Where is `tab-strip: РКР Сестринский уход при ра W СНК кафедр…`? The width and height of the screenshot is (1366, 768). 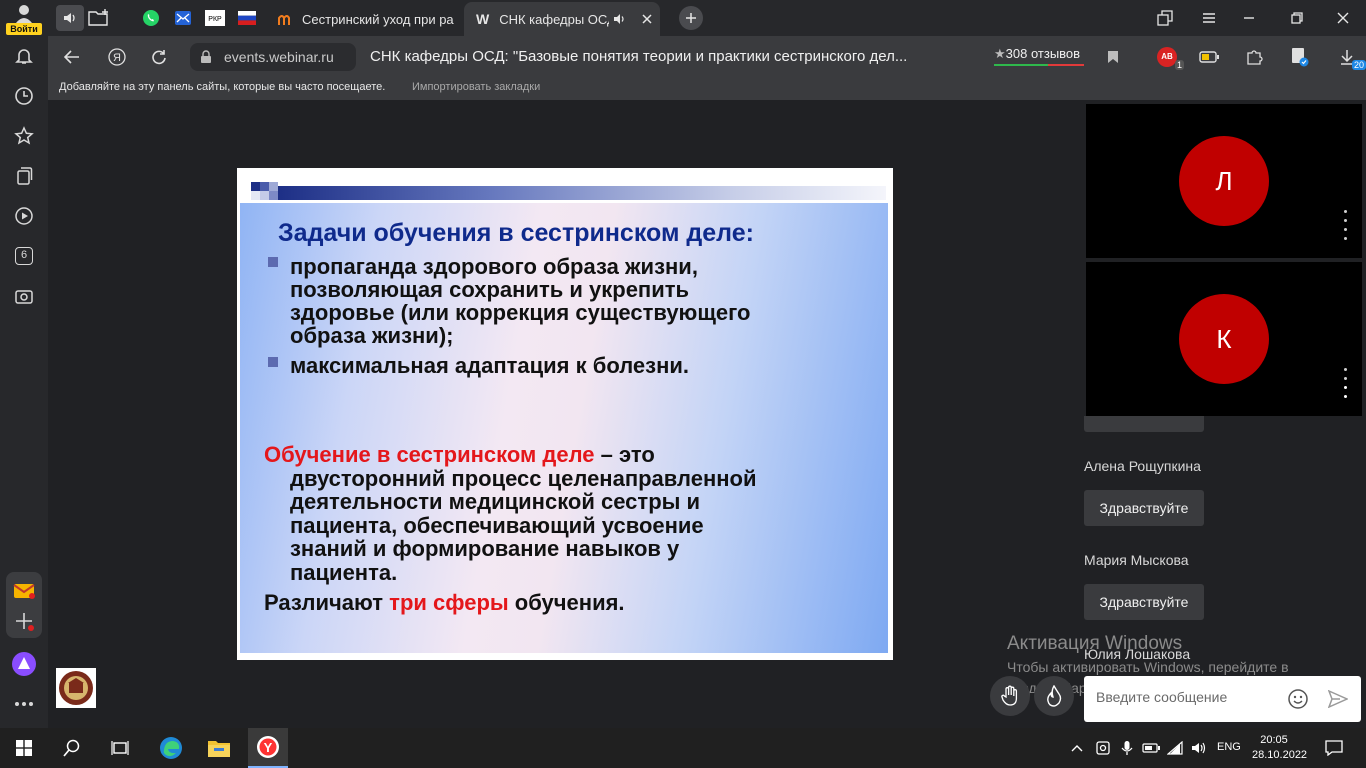 tab-strip: РКР Сестринский уход при ра W СНК кафедр… is located at coordinates (707, 18).